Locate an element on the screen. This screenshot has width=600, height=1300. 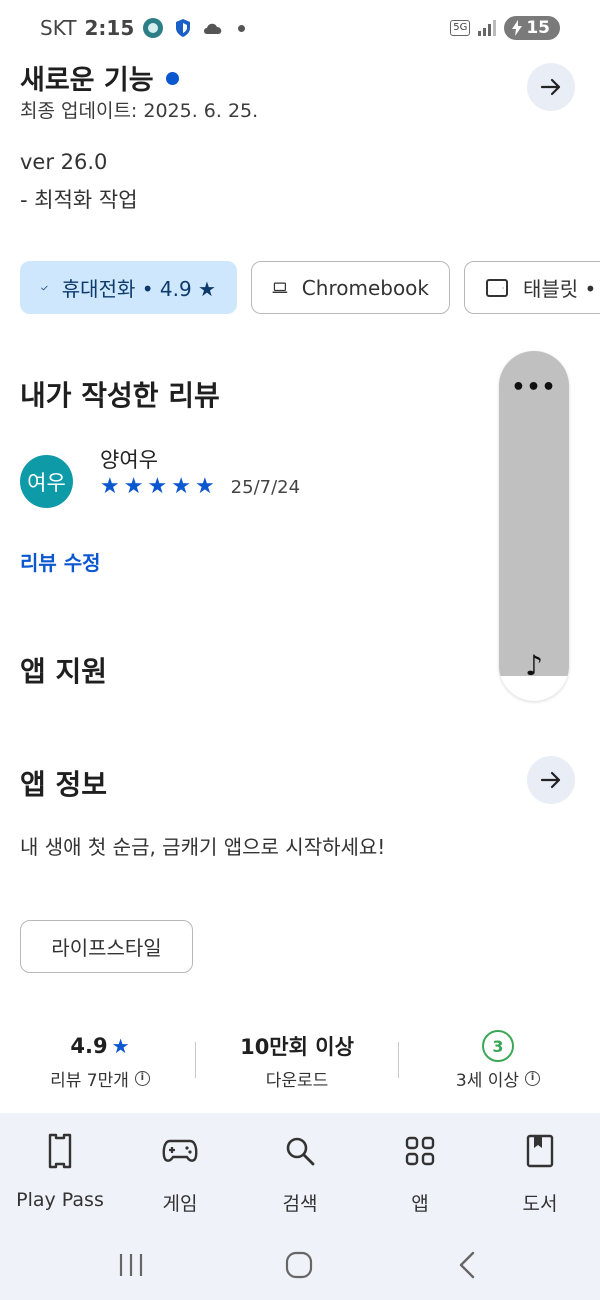
check-icon is located at coordinates (44, 287).